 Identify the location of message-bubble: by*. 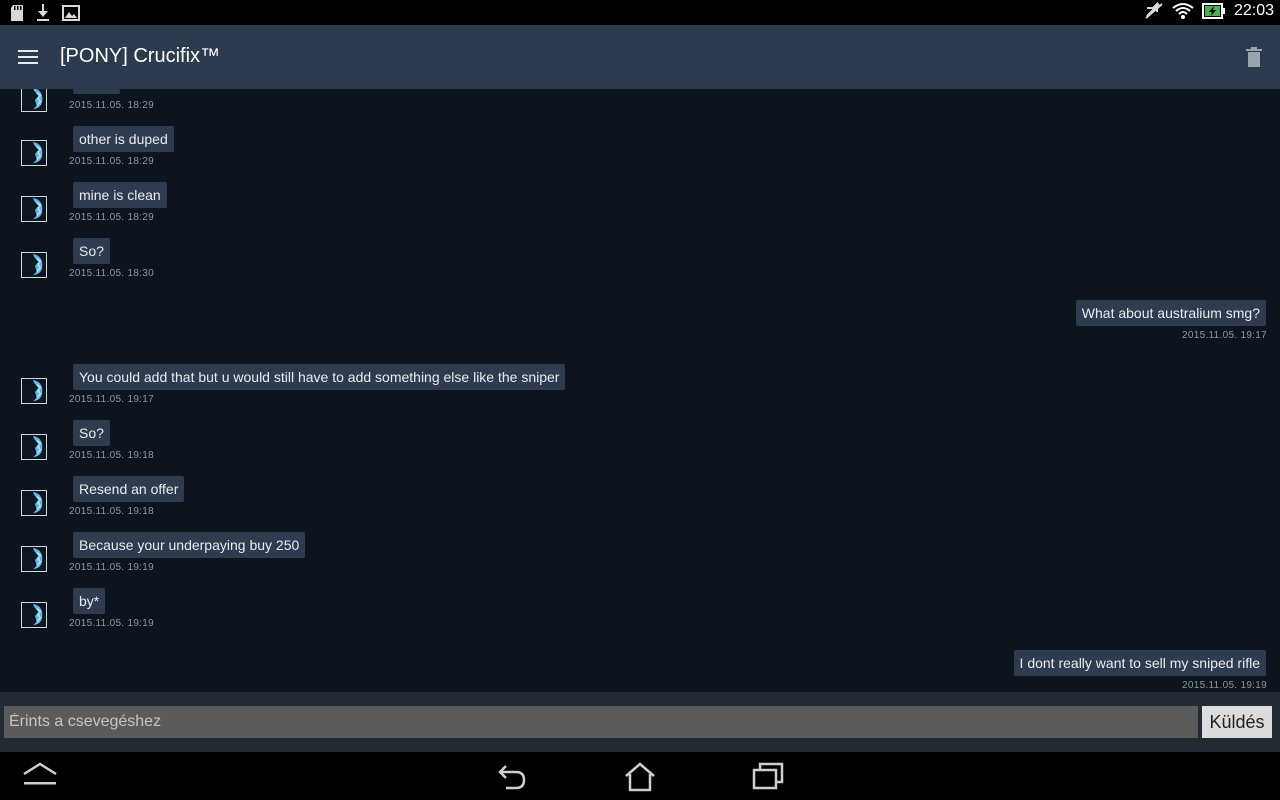
(89, 601).